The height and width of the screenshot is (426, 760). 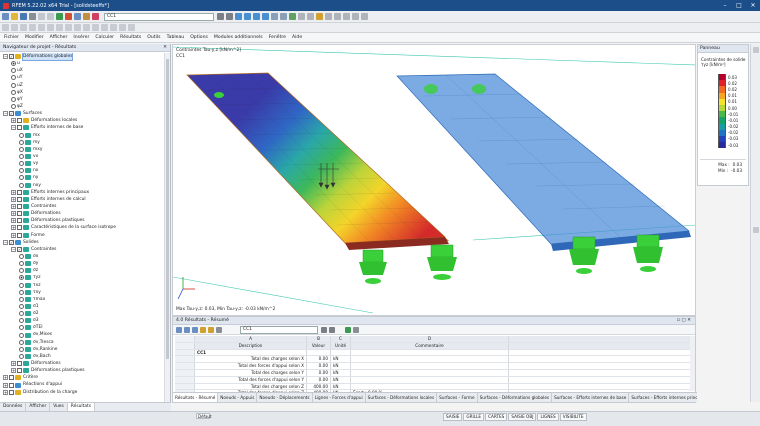 I want to click on table-sort-icon, so click(x=211, y=329).